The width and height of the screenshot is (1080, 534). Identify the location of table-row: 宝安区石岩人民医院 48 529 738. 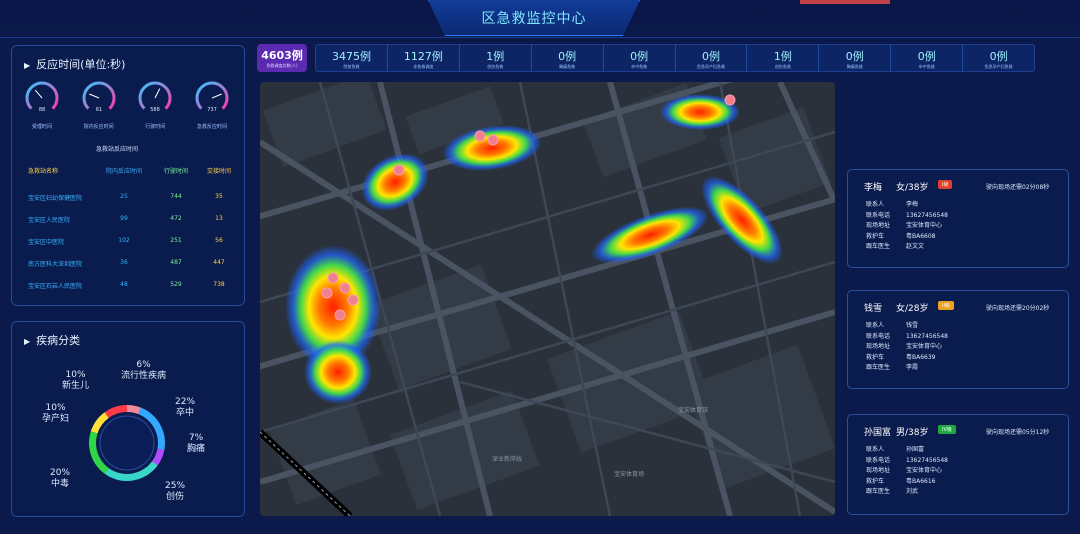
(133, 285).